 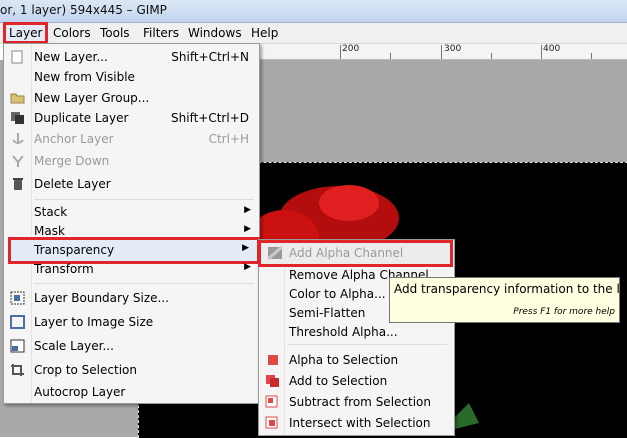 I want to click on tooltip-hint: Press F1 for more help, so click(x=564, y=312).